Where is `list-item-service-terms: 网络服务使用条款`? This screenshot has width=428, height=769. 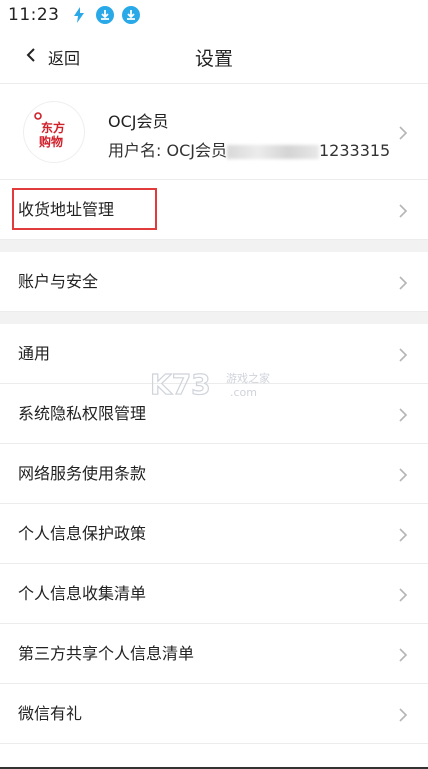
list-item-service-terms: 网络服务使用条款 is located at coordinates (214, 474).